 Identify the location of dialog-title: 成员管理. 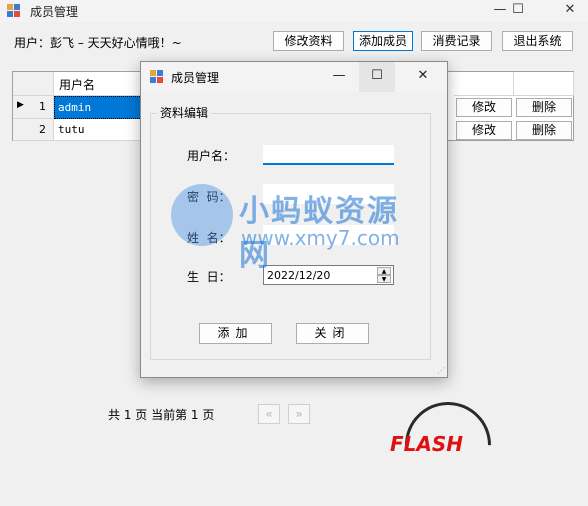
(195, 78).